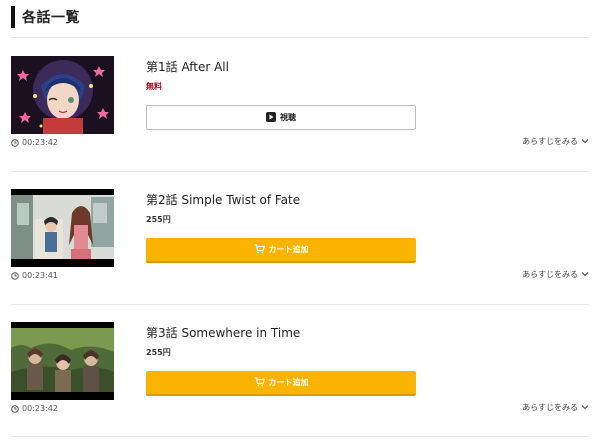 The width and height of the screenshot is (600, 441). Describe the element at coordinates (187, 66) in the screenshot. I see `episode-title: 第1話 After All` at that location.